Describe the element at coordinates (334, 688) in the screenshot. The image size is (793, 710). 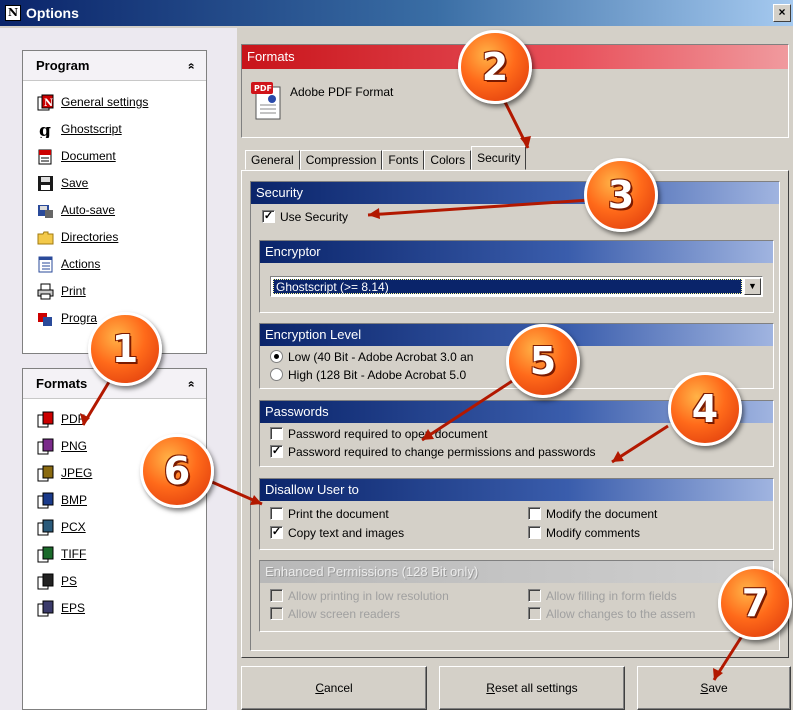
I see `cancel-button: Cancel` at that location.